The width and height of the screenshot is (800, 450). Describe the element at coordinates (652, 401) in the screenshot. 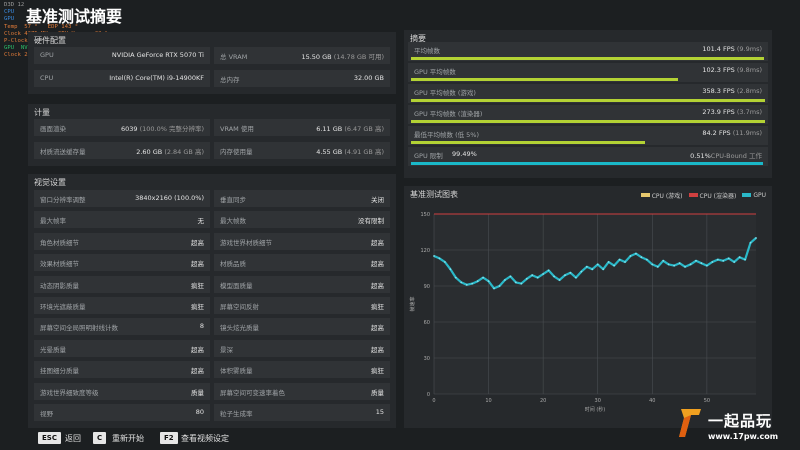

I see `x-tick-label: 40` at that location.